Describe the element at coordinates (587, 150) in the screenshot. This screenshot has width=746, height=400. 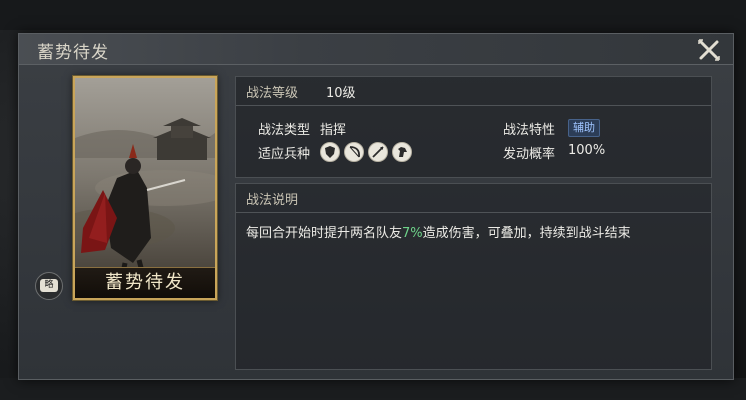
I see `trigger-rate-value: 100%` at that location.